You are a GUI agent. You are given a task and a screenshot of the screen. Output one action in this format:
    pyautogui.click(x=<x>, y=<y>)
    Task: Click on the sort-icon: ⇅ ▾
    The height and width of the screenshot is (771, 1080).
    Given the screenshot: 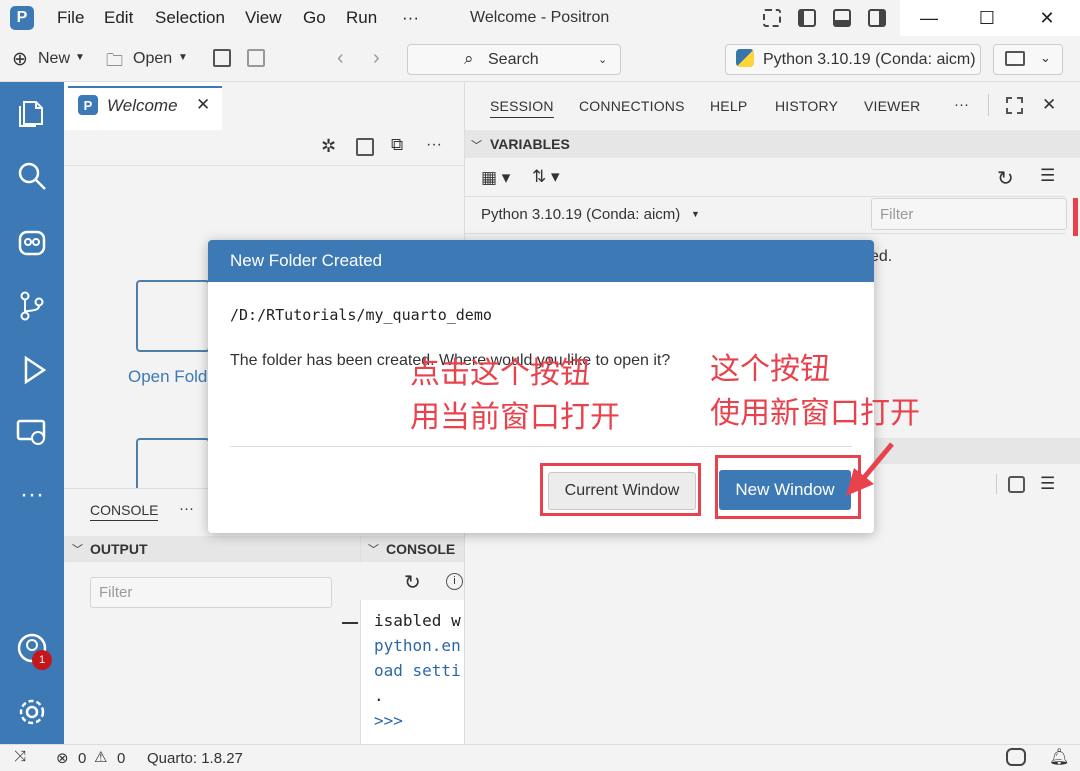 What is the action you would take?
    pyautogui.click(x=546, y=177)
    